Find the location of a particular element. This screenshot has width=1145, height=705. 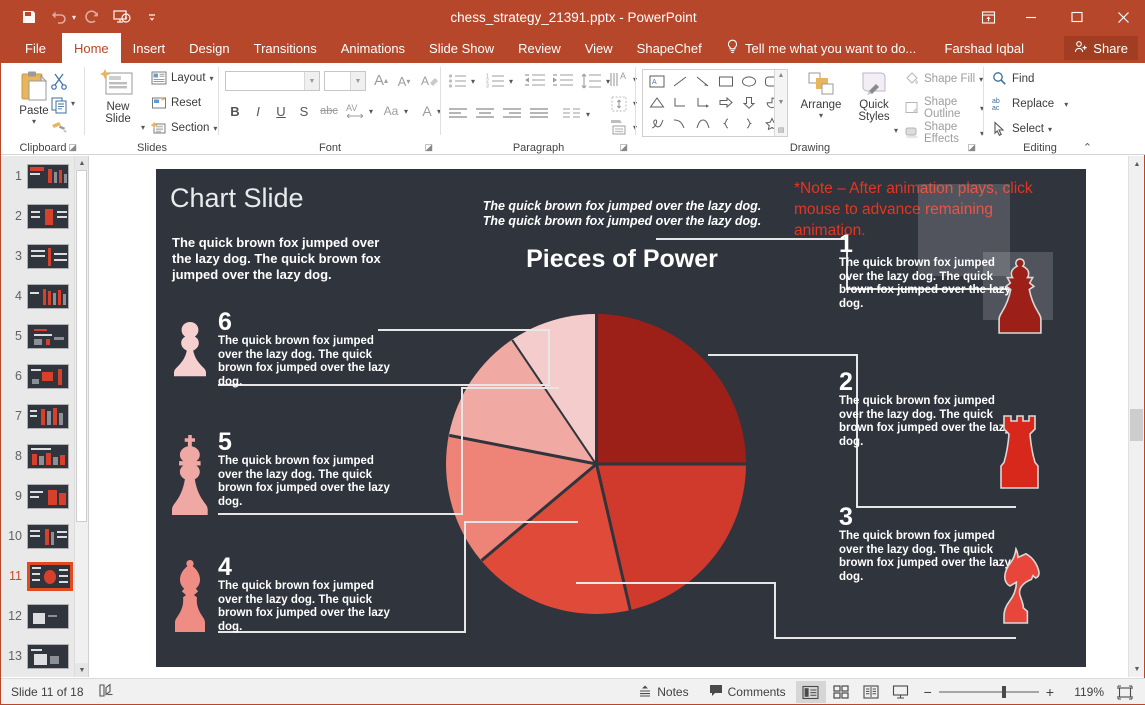

notes-button: Notes is located at coordinates (663, 692).